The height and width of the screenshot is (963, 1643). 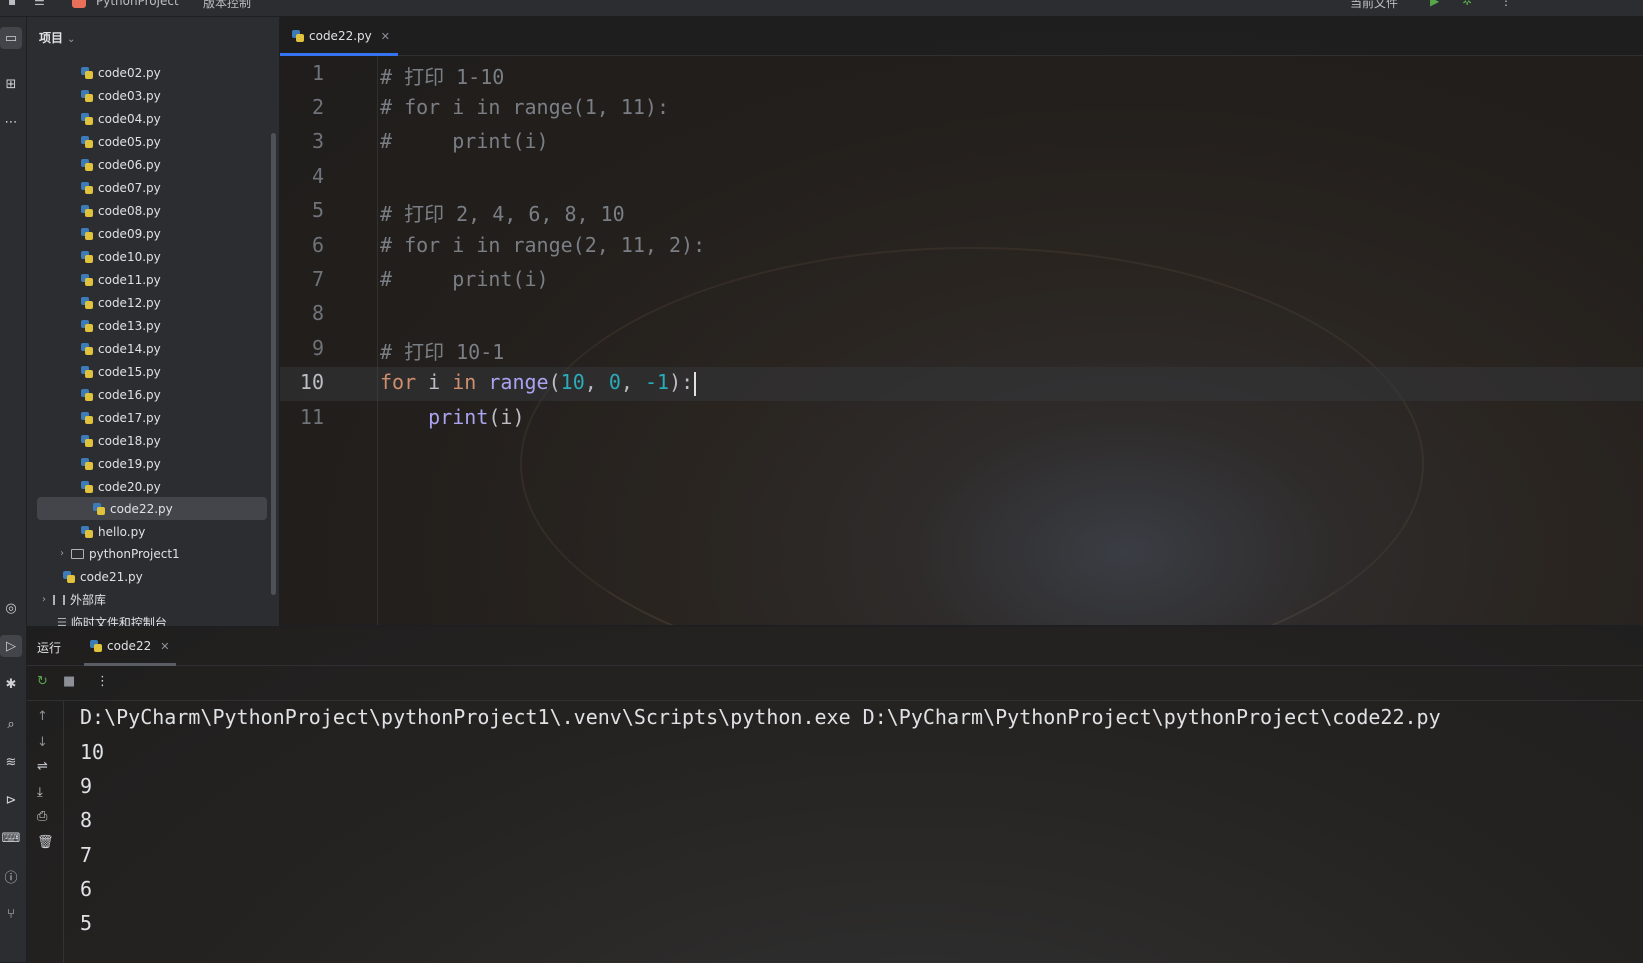 I want to click on editor-tab-label: code22.py, so click(x=340, y=36).